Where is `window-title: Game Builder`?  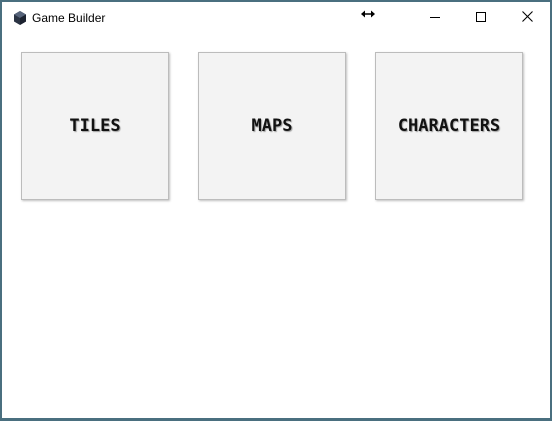 window-title: Game Builder is located at coordinates (69, 18).